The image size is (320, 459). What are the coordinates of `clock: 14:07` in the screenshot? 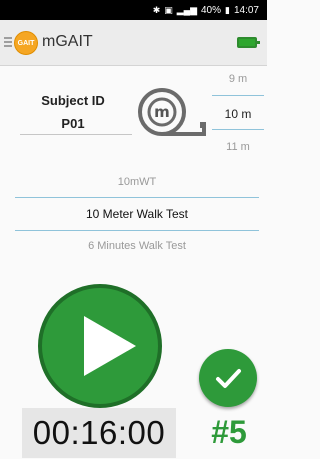 It's located at (246, 10).